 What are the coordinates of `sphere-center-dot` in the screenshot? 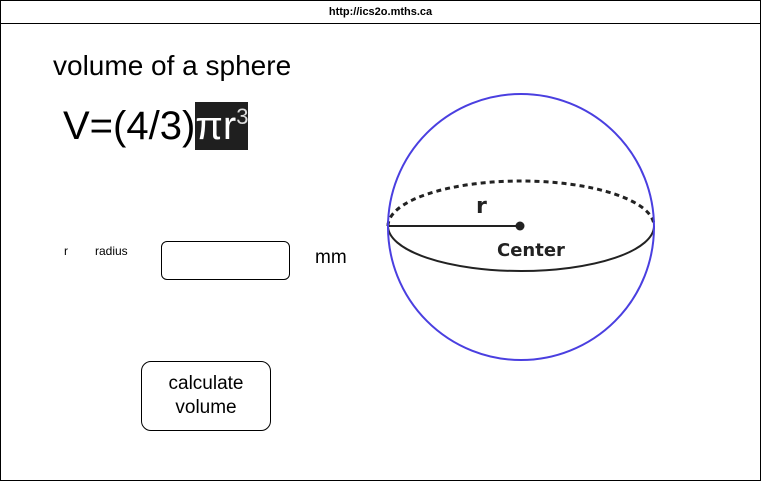 It's located at (520, 226).